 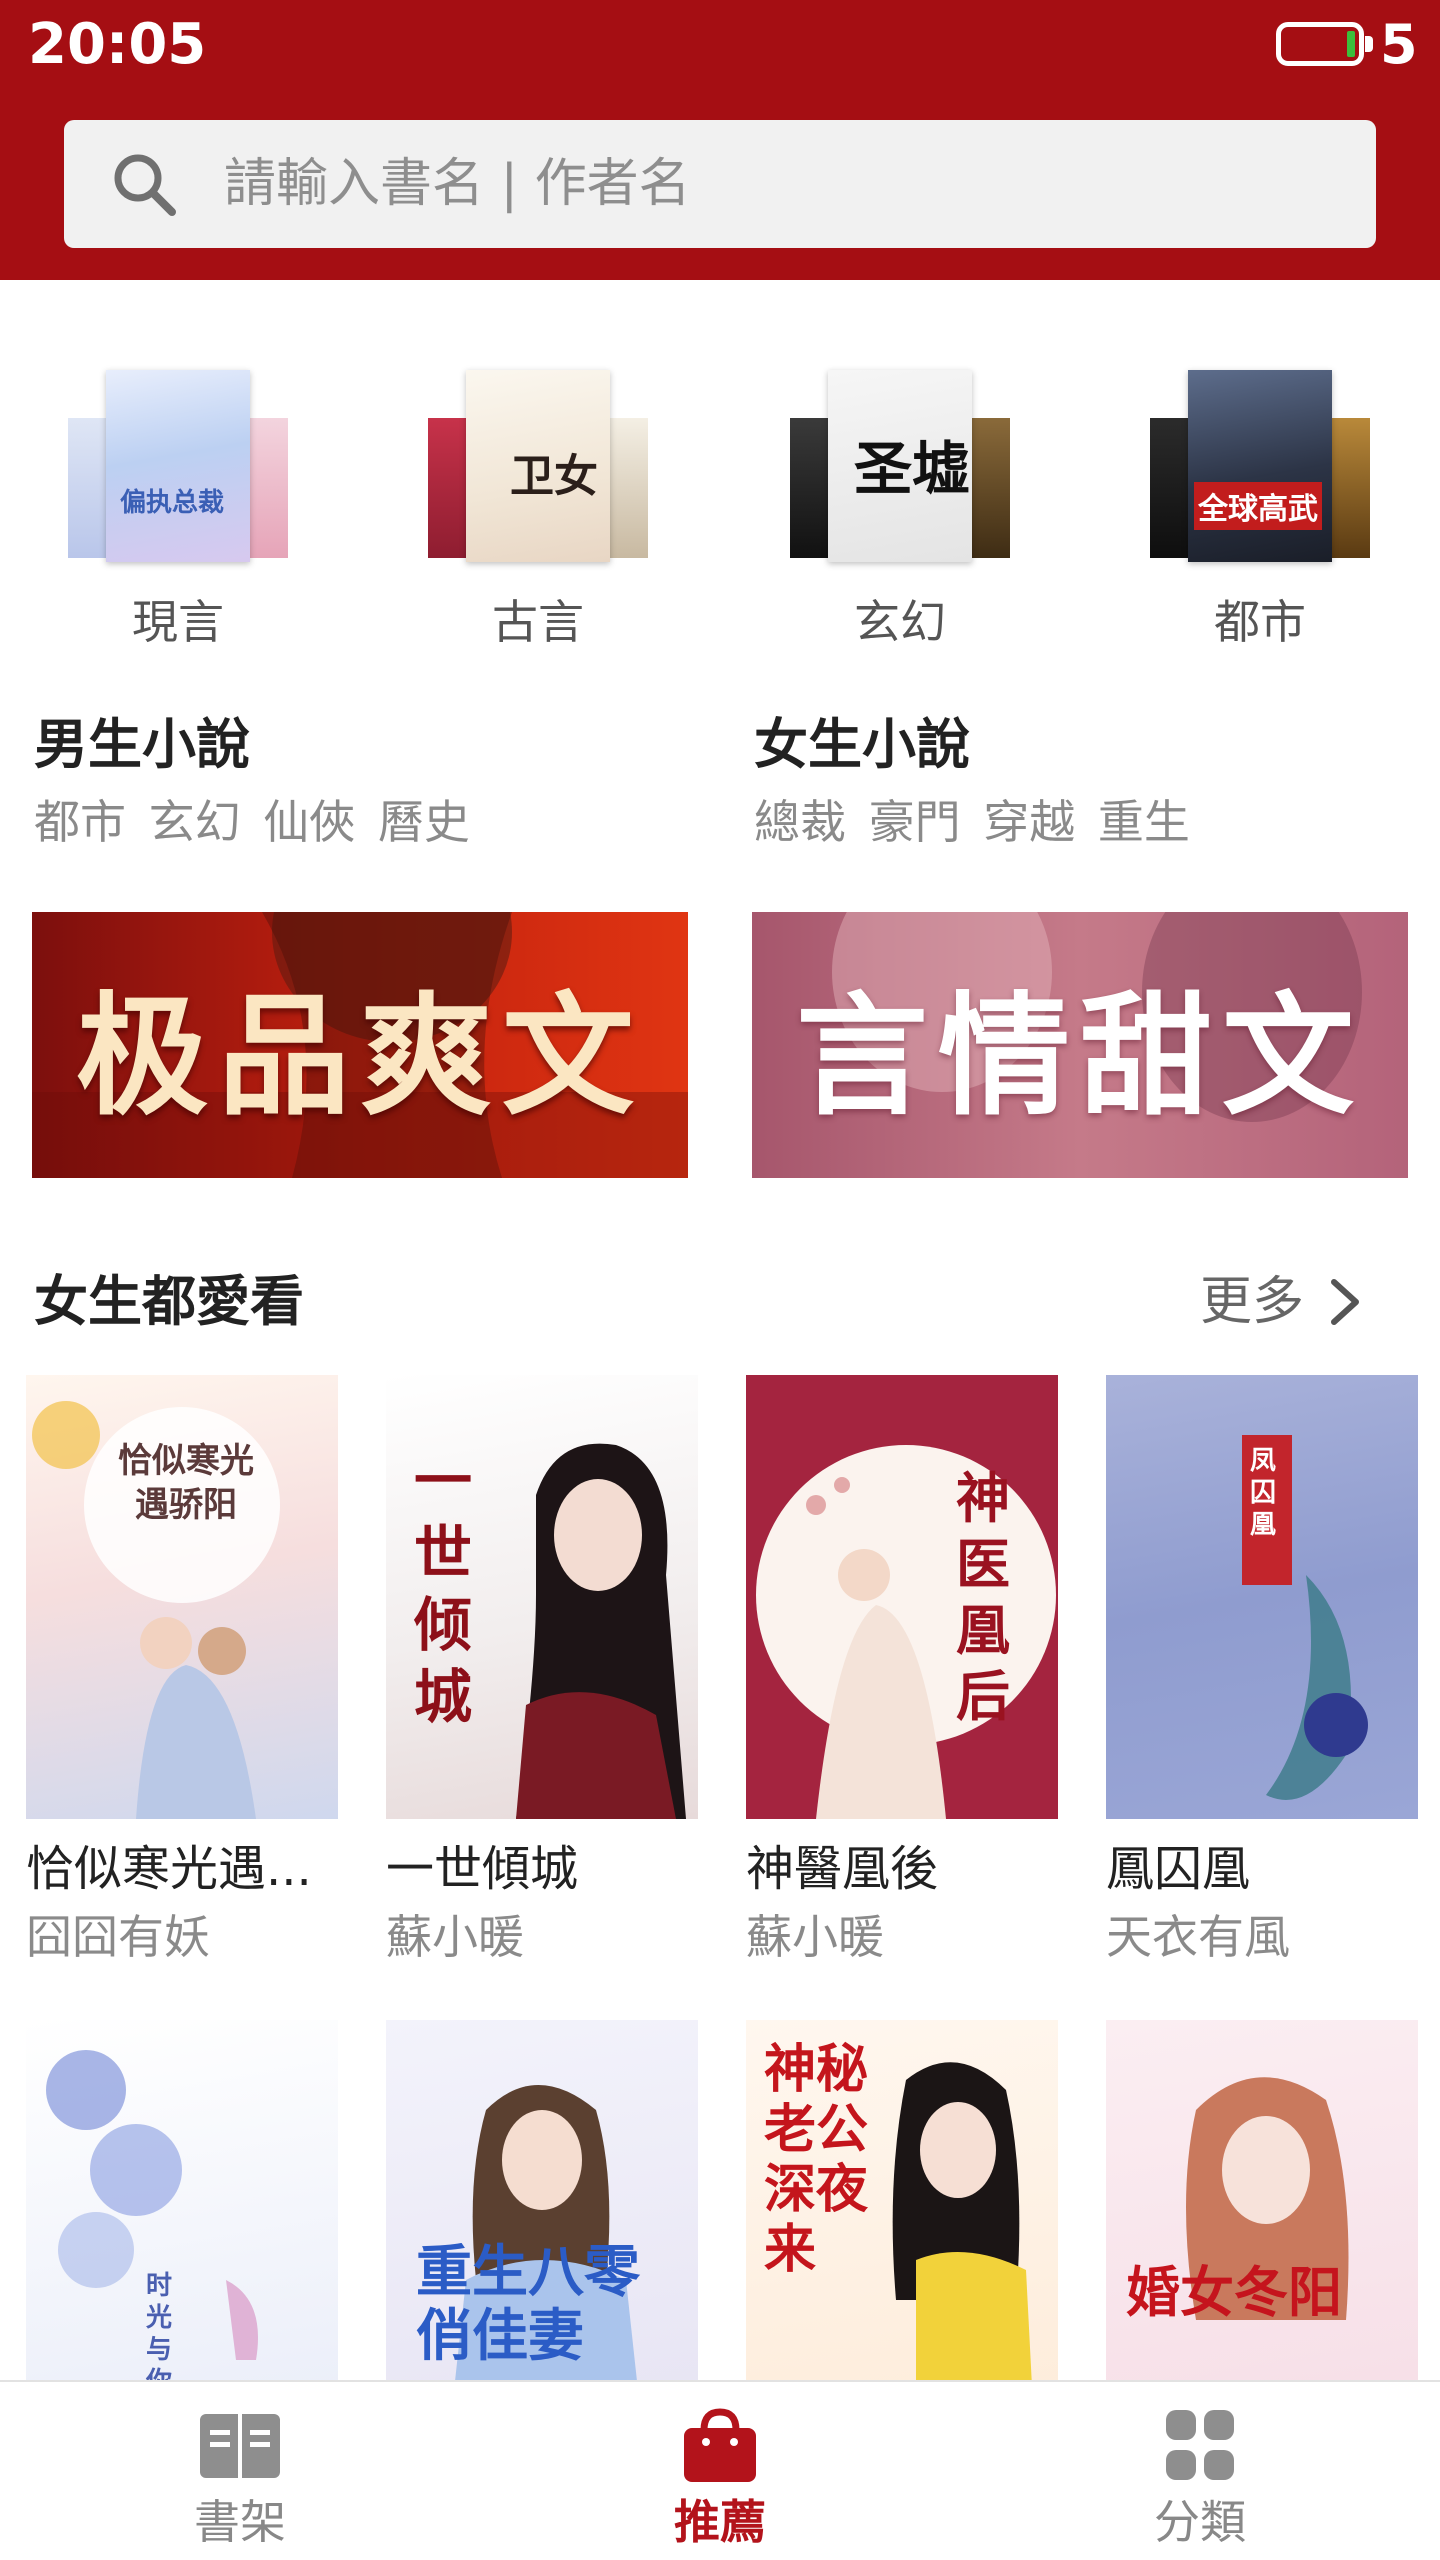 I want to click on shopping-bag-icon, so click(x=720, y=2445).